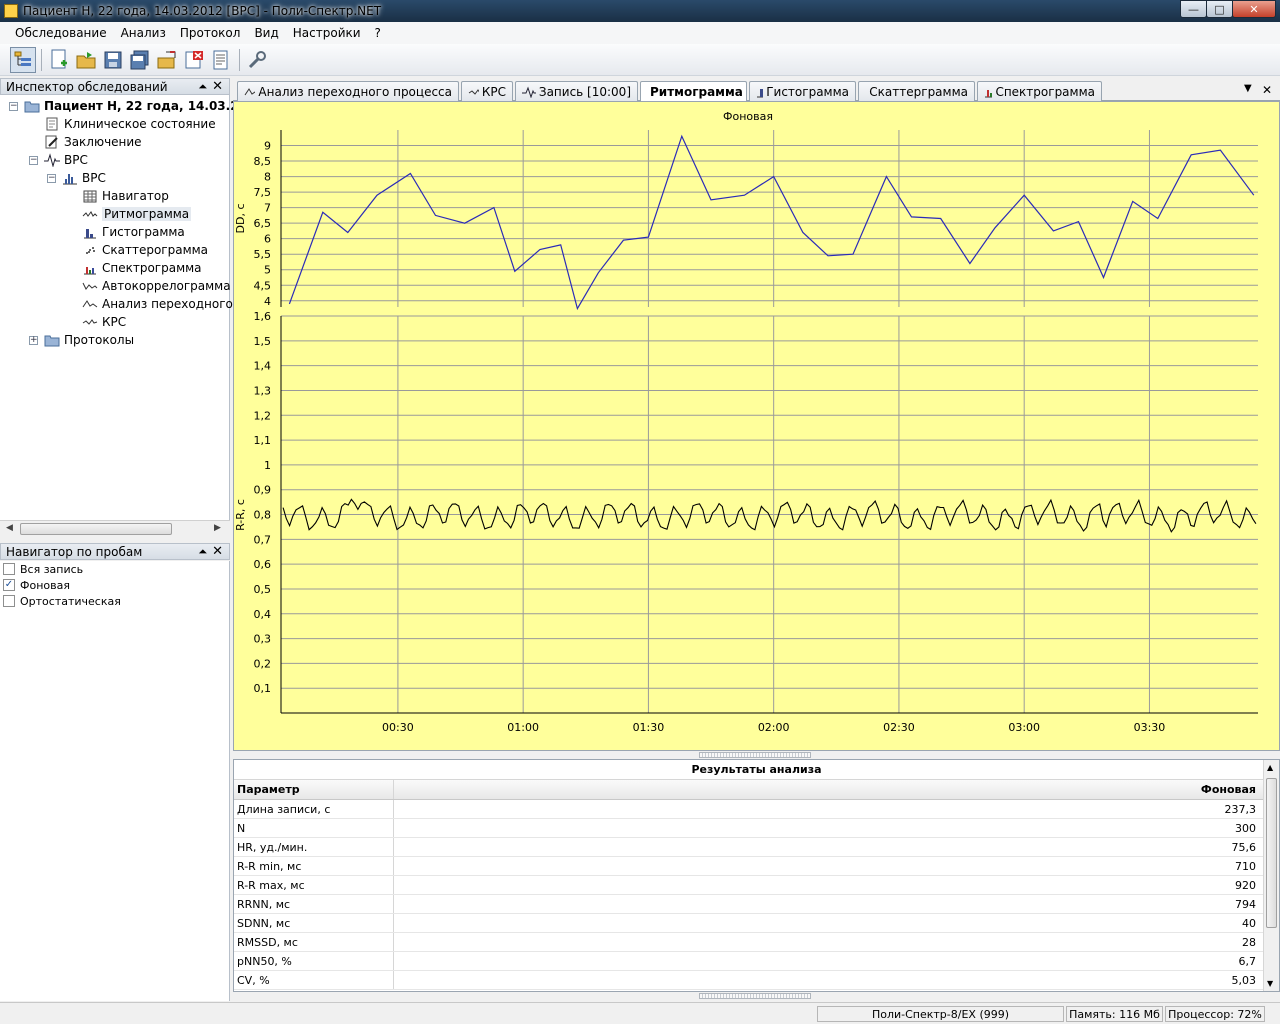 This screenshot has height=1024, width=1280. Describe the element at coordinates (9, 528) in the screenshot. I see `scroll-left-icon: ◀` at that location.